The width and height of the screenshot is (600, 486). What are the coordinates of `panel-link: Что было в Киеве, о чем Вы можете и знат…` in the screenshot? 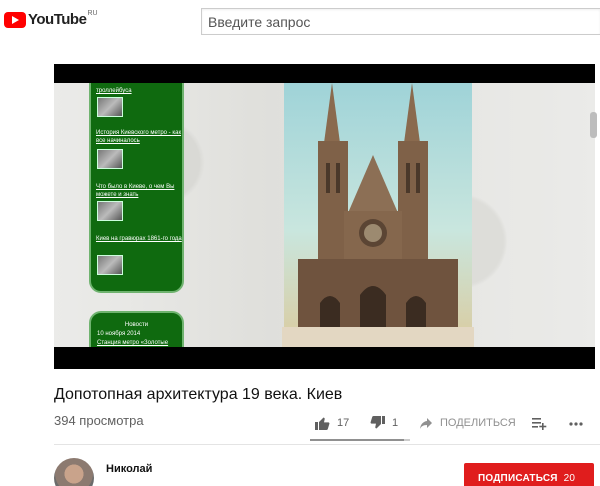 It's located at (135, 191).